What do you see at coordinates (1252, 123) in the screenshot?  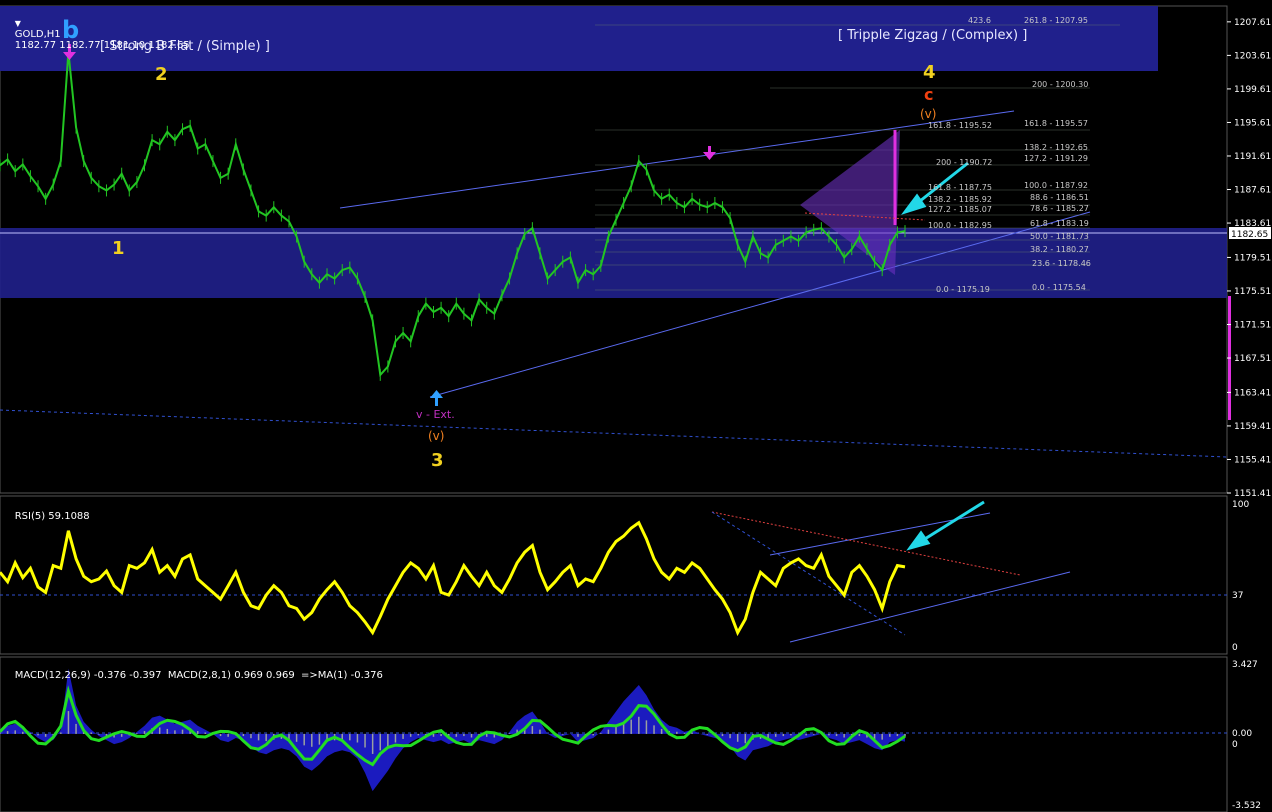 I see `price-axis-label: 1195.61` at bounding box center [1252, 123].